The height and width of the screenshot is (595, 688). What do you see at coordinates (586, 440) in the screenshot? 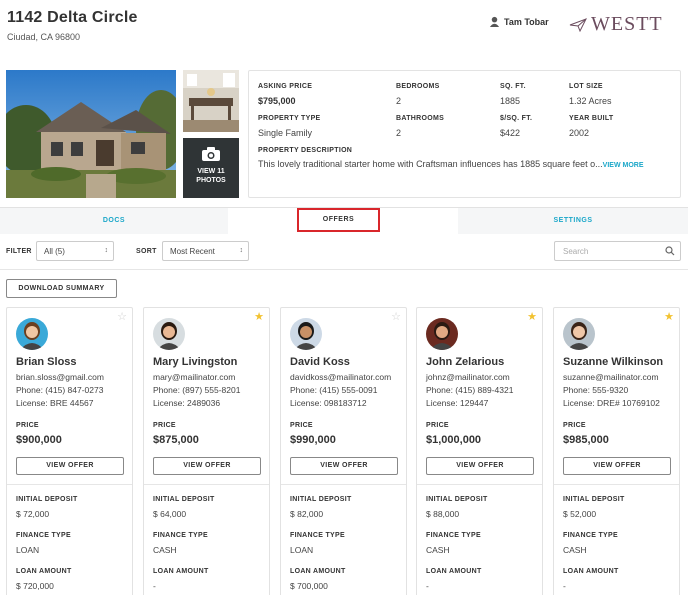
I see `offer-price: $985,000` at bounding box center [586, 440].